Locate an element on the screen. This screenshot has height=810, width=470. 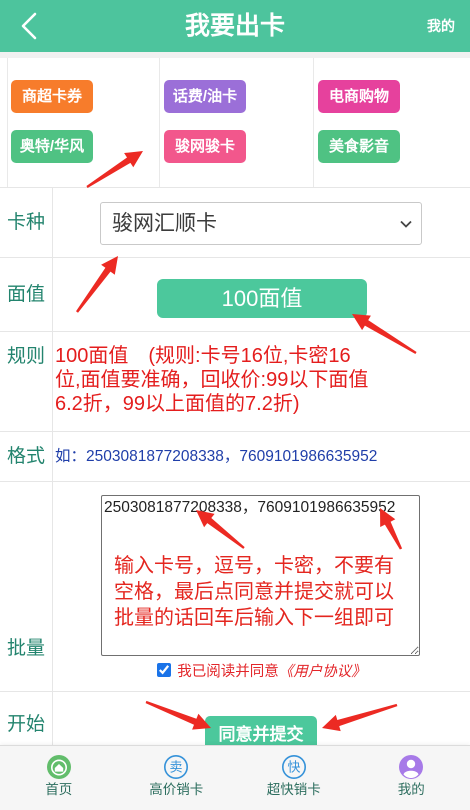
format-cell: 如：2503081877208338，7609101986635952 is located at coordinates (261, 456).